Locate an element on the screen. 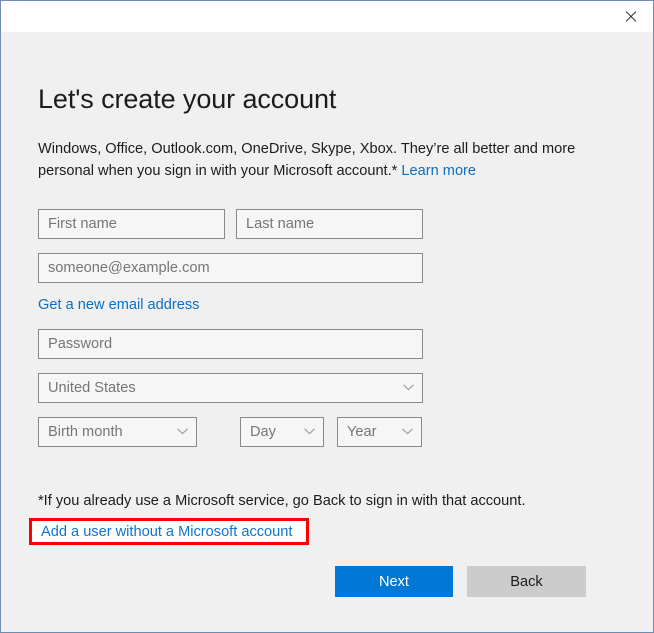 The image size is (654, 633). country-select-label: United States is located at coordinates (92, 388).